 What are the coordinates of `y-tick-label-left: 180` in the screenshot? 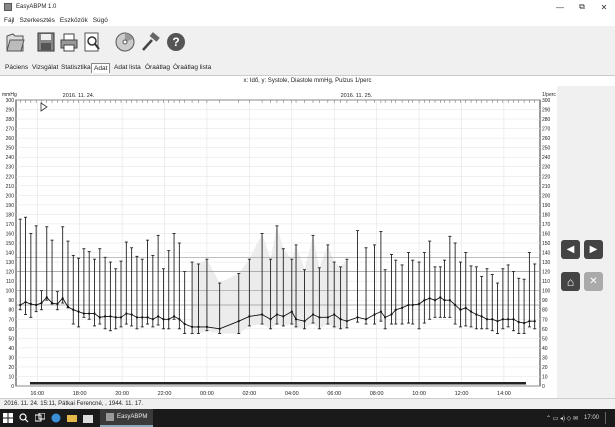 It's located at (10, 215).